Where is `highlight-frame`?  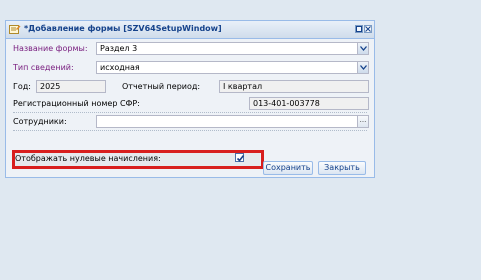 highlight-frame is located at coordinates (138, 159).